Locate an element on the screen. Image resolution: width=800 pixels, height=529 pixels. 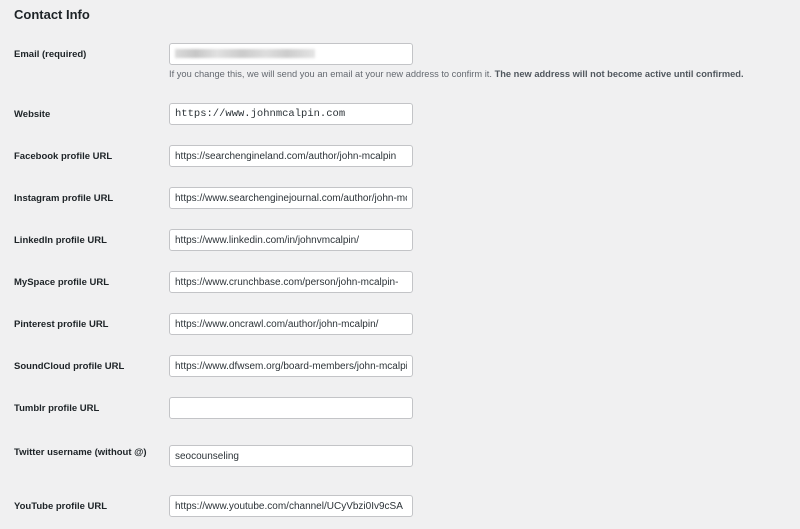
website-input is located at coordinates (291, 114).